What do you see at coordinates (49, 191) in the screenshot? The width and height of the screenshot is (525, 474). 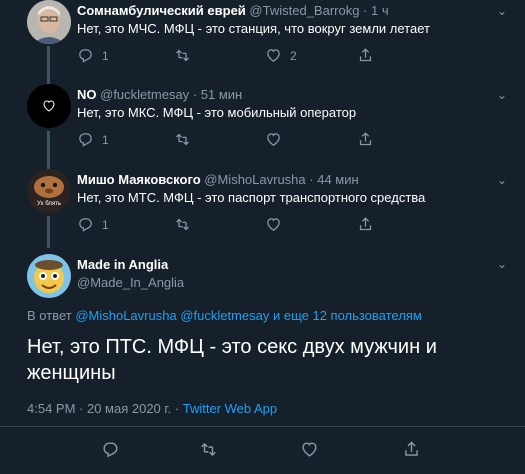 I see `avatar: Ух блять` at bounding box center [49, 191].